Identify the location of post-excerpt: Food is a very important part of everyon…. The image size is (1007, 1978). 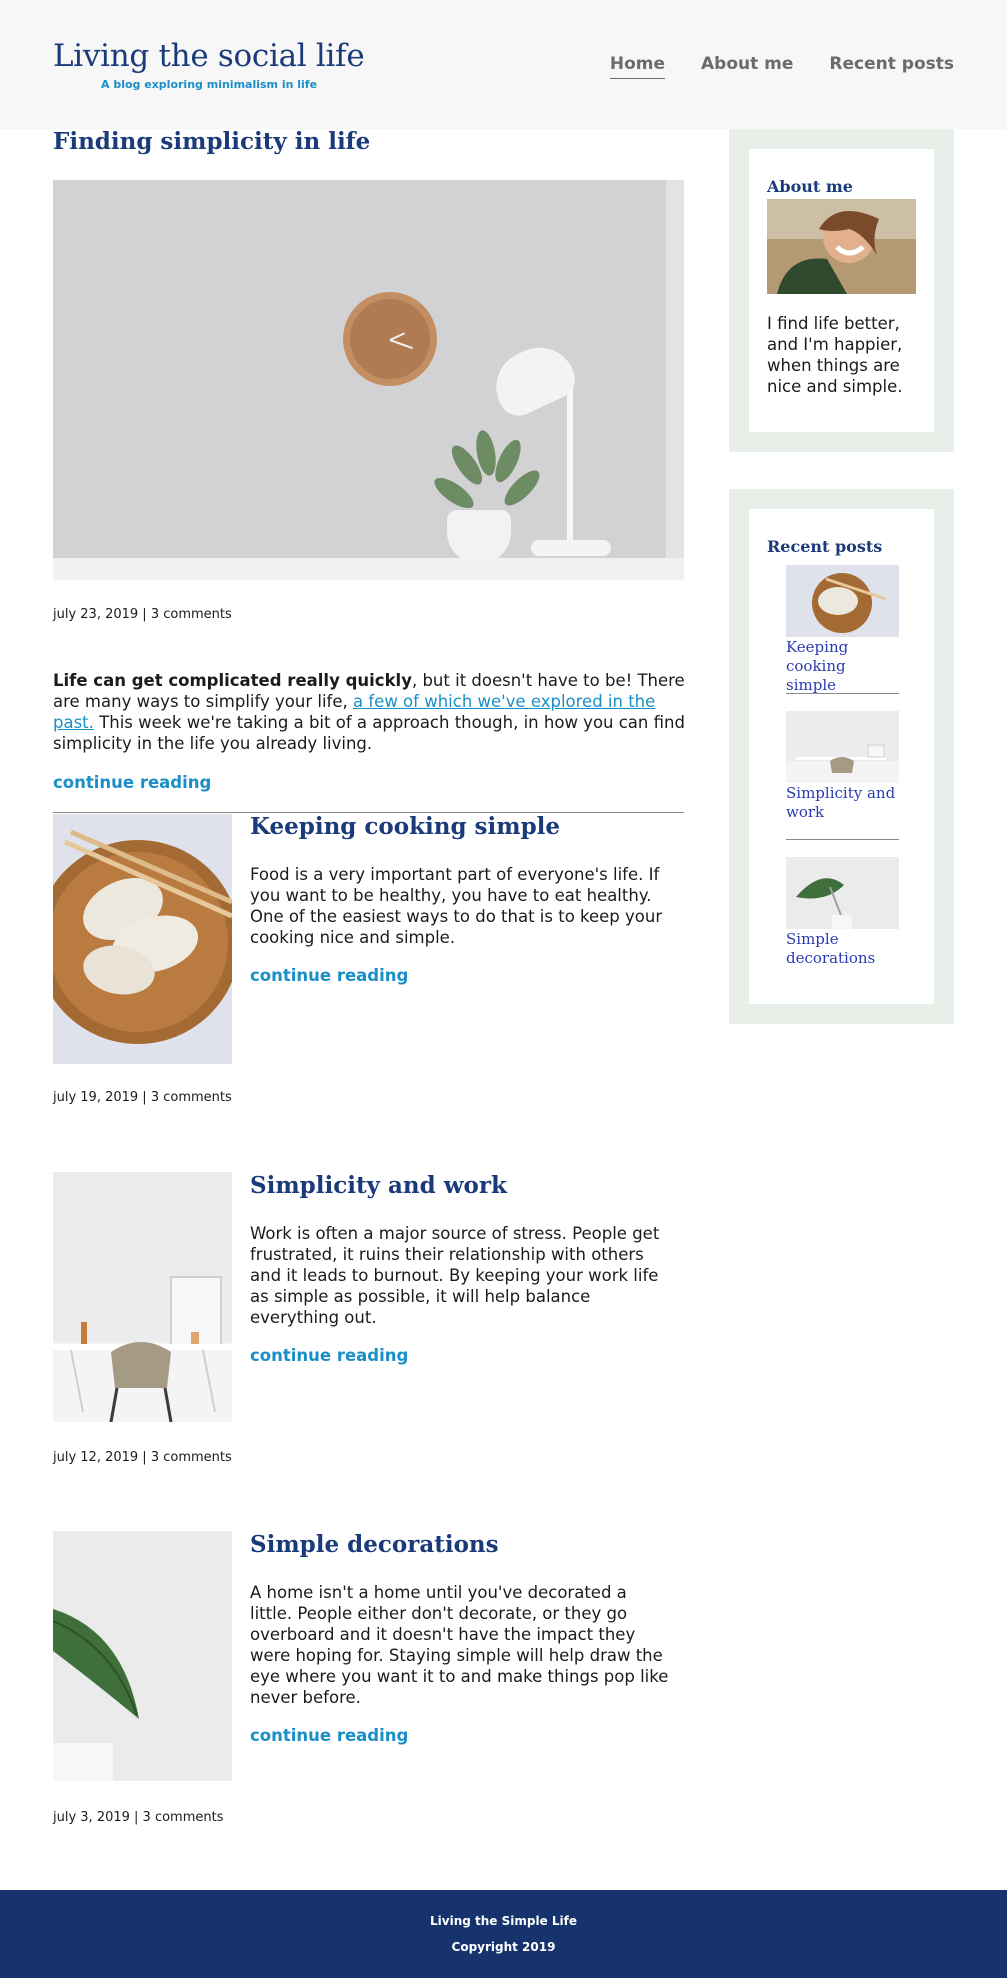
(456, 906).